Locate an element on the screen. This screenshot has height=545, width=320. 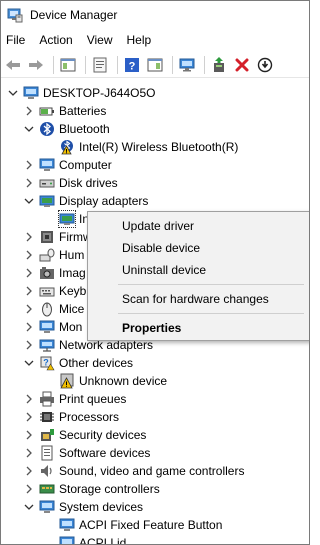
tree-item-monitors: Mon is located at coordinates (52, 327).